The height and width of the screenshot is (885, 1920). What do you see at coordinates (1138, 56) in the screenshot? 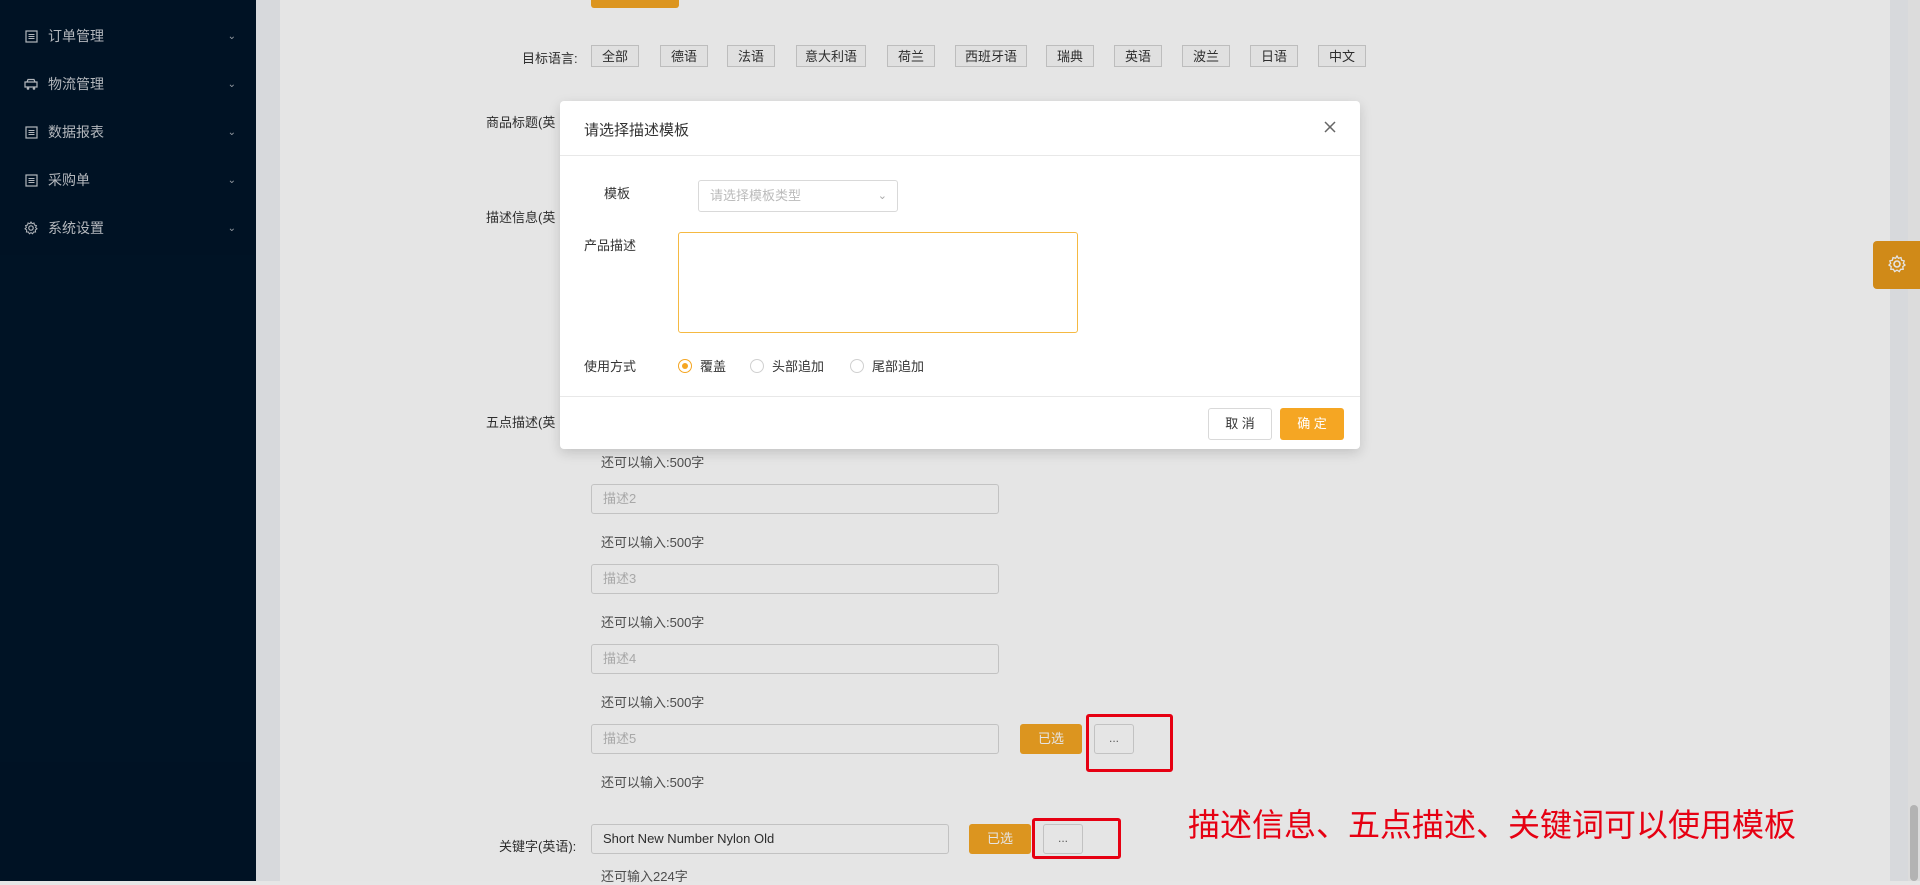
I see `lang-english: 英语` at bounding box center [1138, 56].